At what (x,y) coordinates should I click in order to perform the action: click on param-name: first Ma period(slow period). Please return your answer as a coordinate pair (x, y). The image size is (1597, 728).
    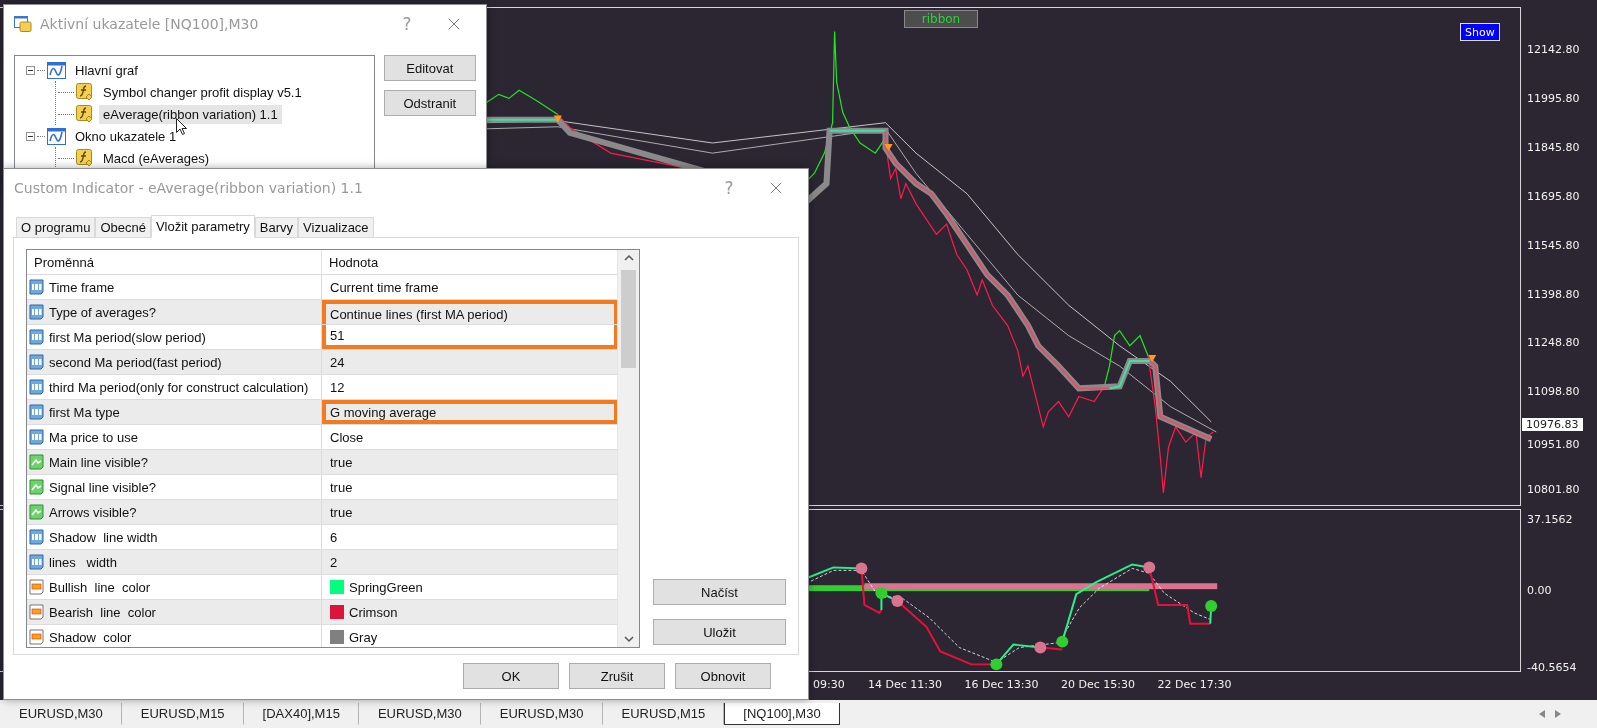
    Looking at the image, I should click on (127, 337).